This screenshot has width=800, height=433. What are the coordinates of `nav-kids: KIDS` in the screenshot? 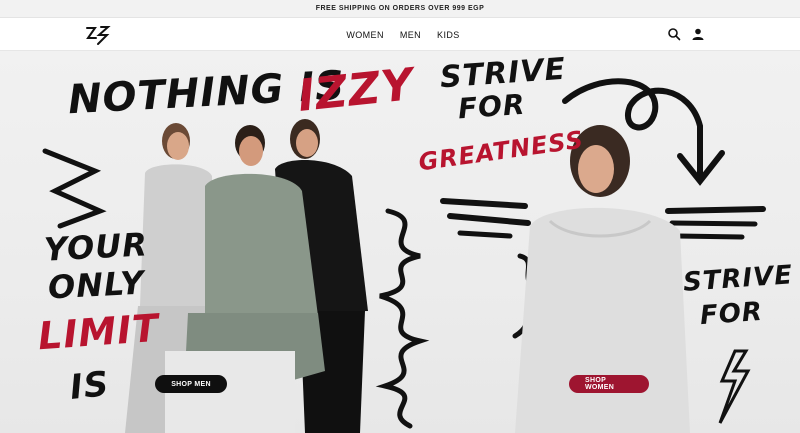 It's located at (448, 35).